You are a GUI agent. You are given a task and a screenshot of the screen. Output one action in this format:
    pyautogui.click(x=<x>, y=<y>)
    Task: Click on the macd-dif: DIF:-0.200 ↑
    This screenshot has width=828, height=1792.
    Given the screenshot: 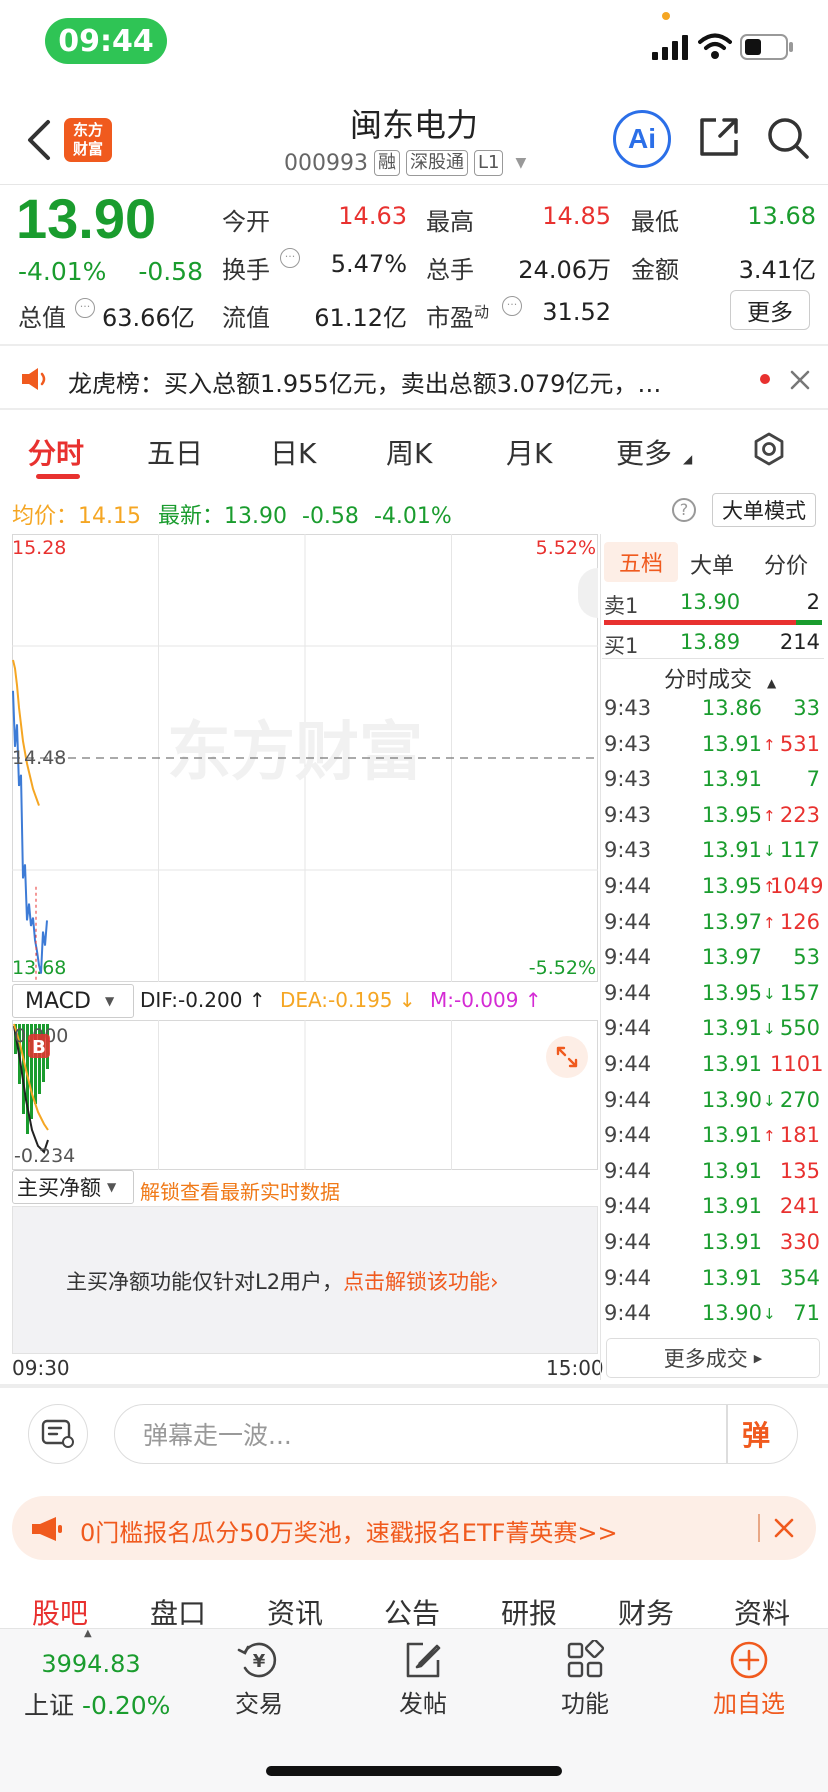 What is the action you would take?
    pyautogui.click(x=203, y=1000)
    